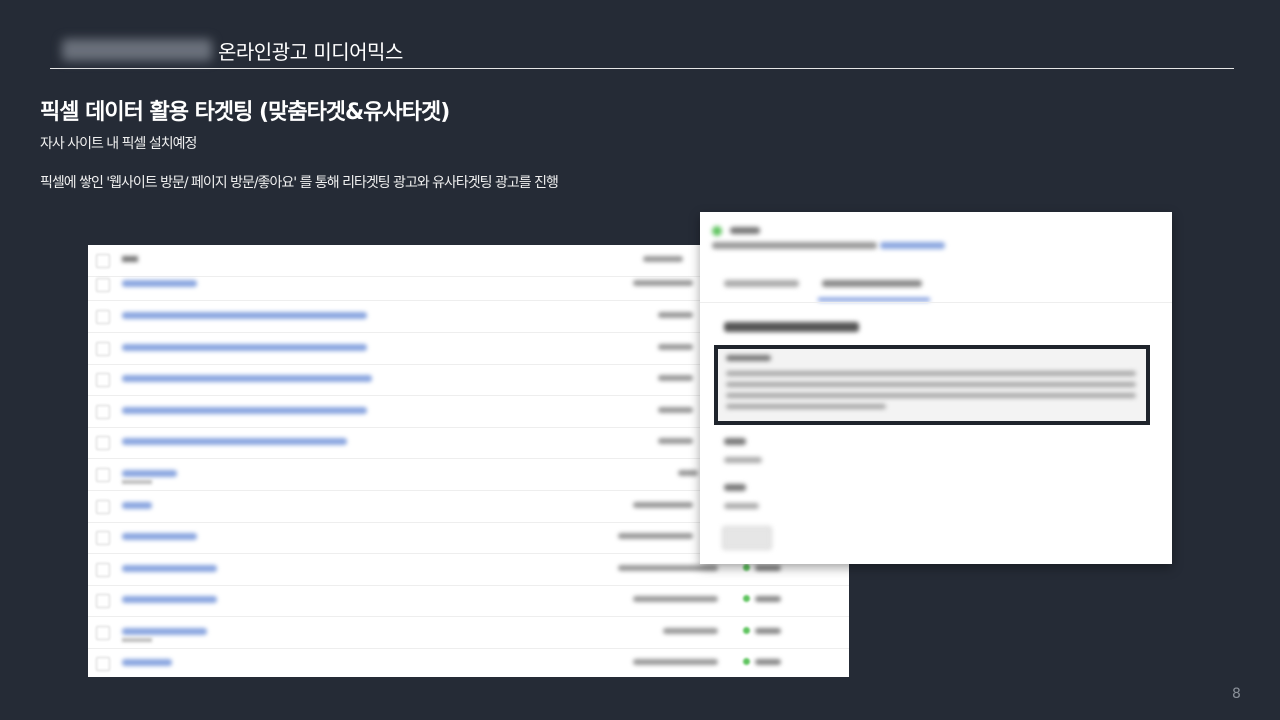 The image size is (1280, 720). I want to click on status-dot-icon, so click(717, 231).